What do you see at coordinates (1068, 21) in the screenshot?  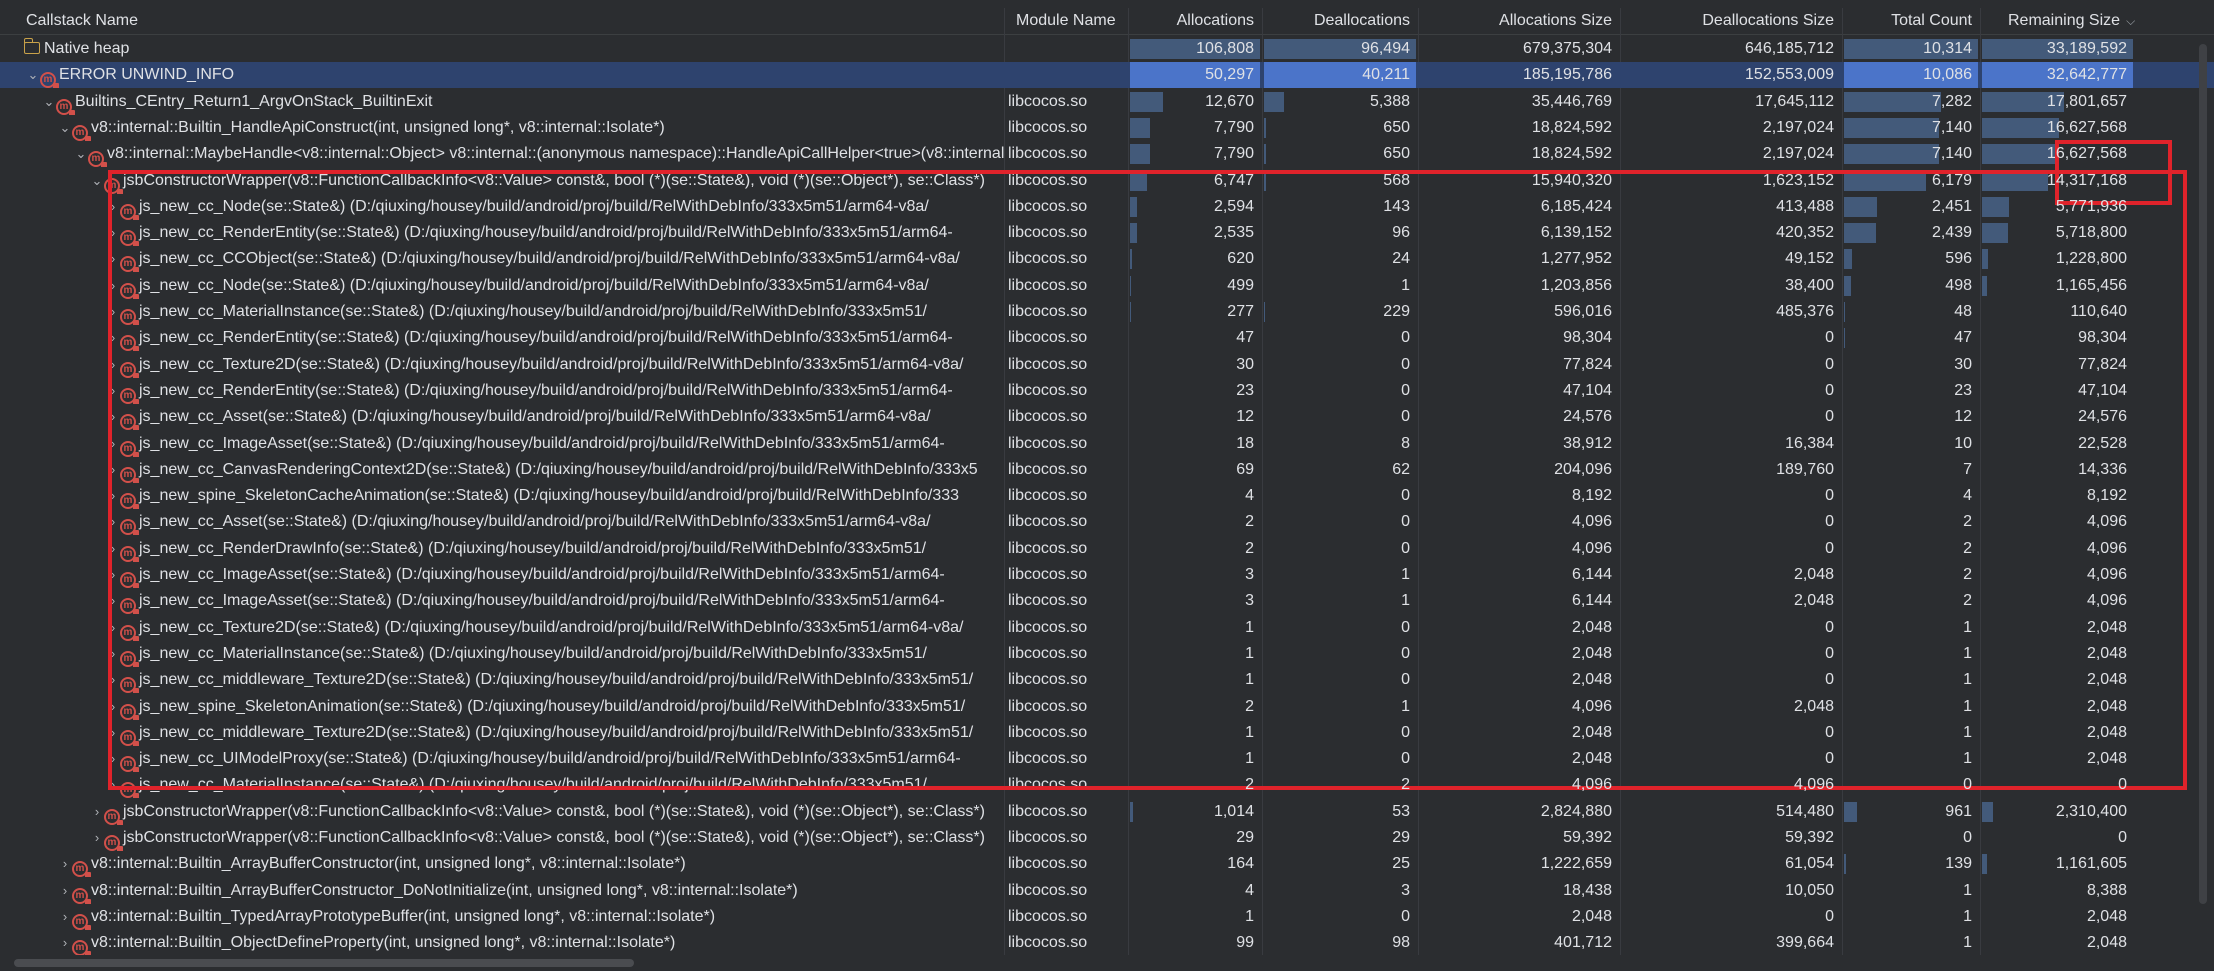 I see `column-header-module-name: Module Name` at bounding box center [1068, 21].